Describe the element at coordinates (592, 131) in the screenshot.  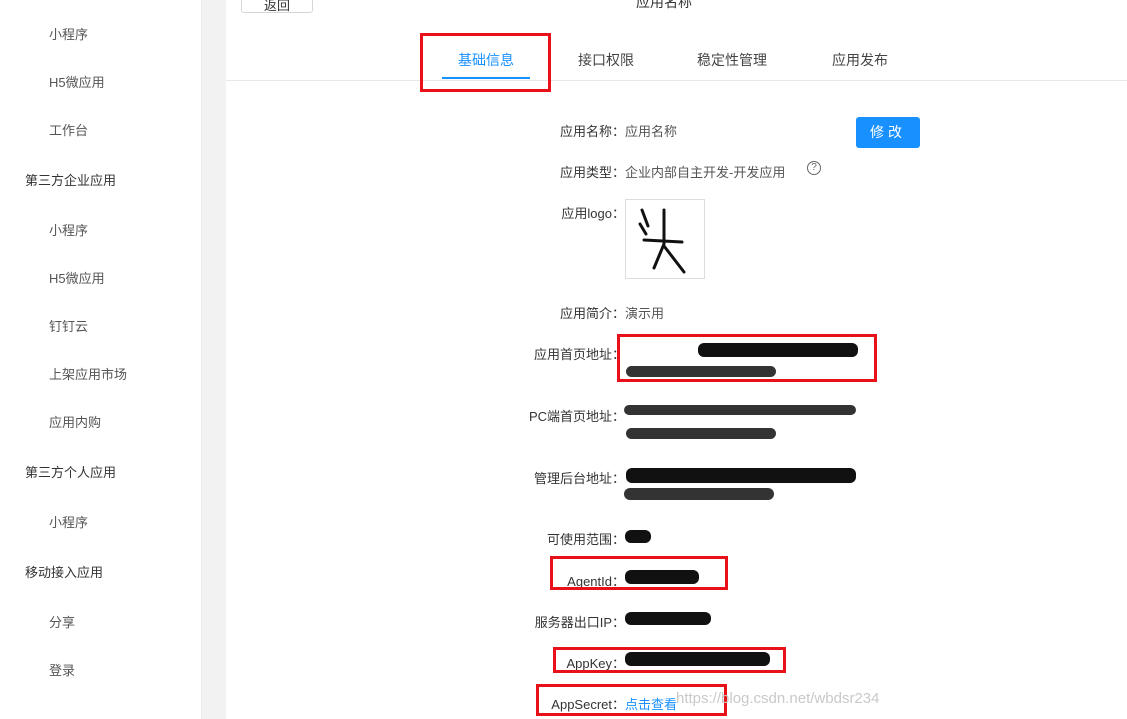
I see `app-name-label: 应用名称：` at that location.